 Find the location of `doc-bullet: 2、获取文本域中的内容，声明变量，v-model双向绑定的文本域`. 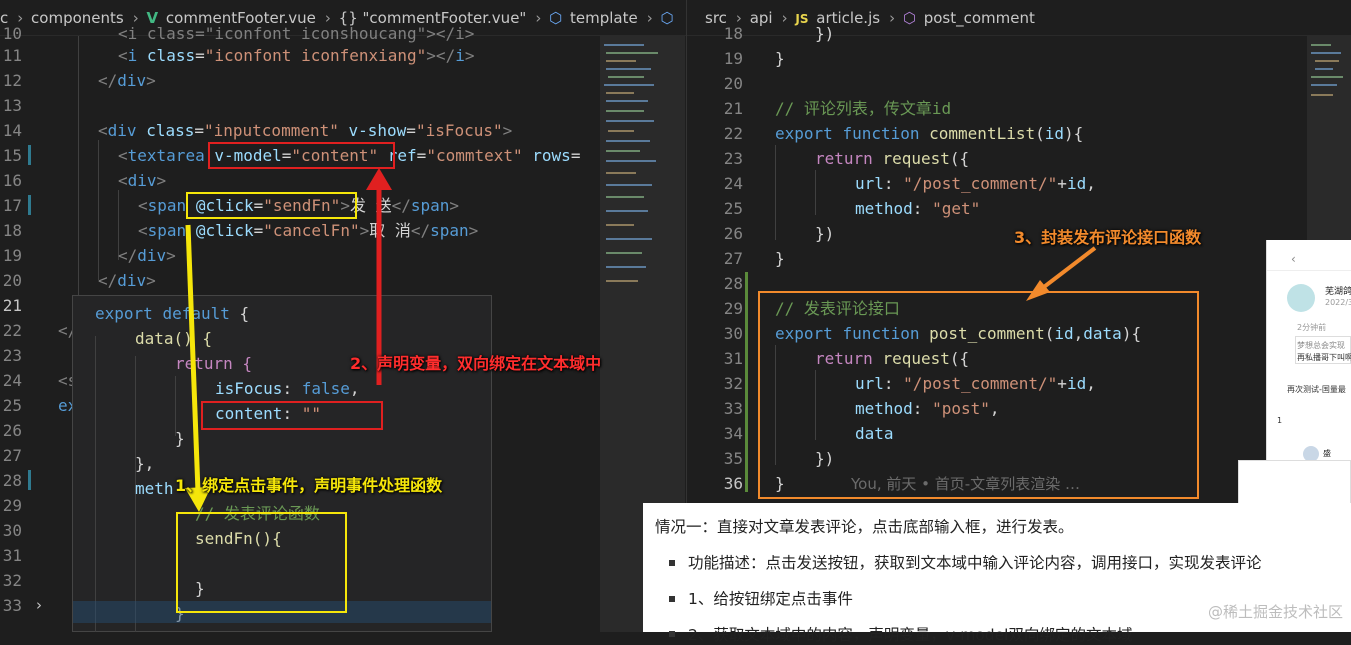

doc-bullet: 2、获取文本域中的内容，声明变量，v-model双向绑定的文本域 is located at coordinates (910, 635).